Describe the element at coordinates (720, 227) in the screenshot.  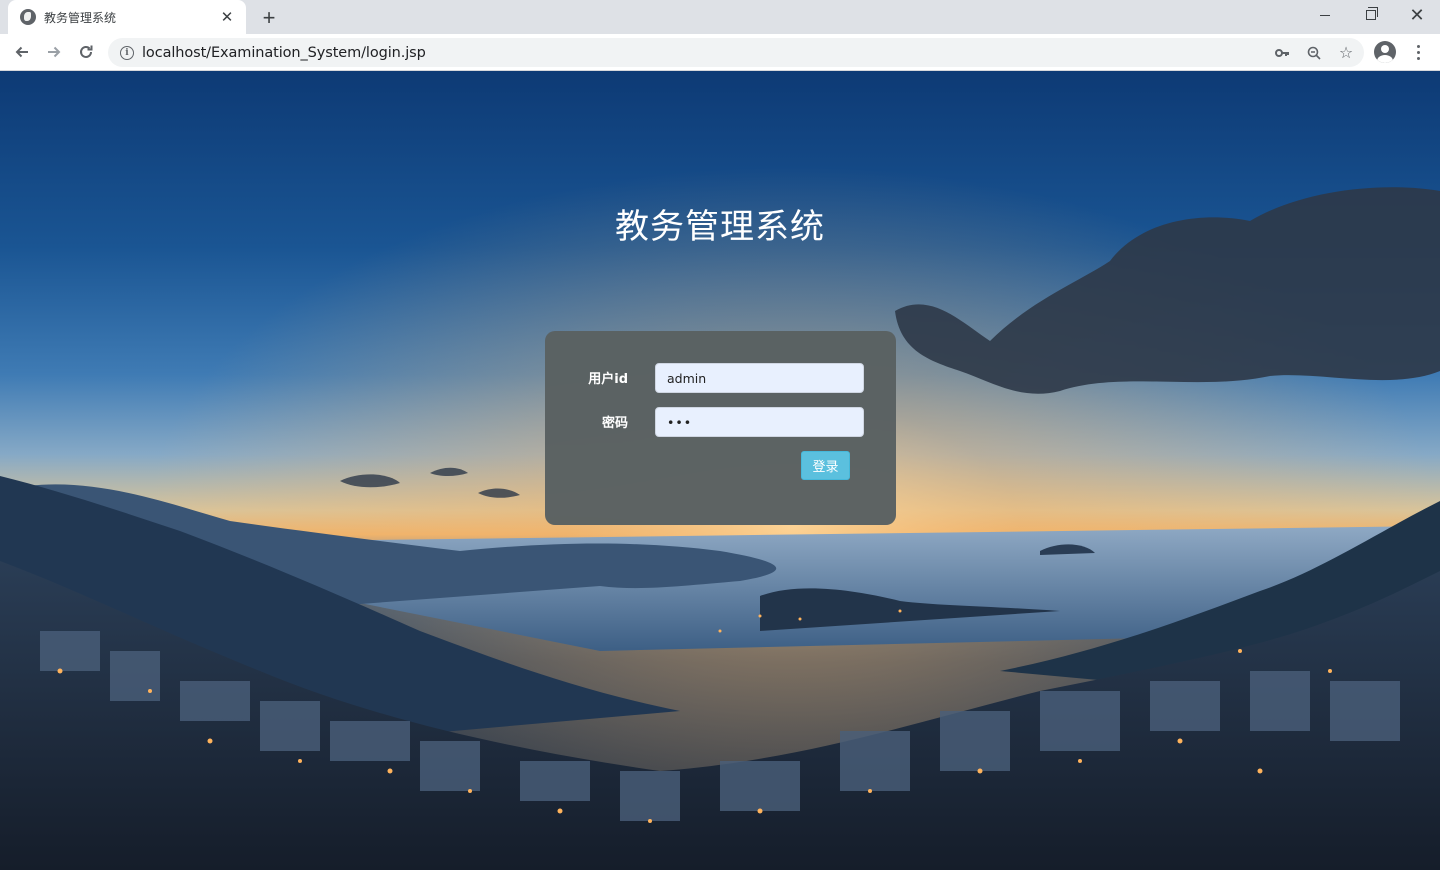
I see `page-title: 教务管理系统` at that location.